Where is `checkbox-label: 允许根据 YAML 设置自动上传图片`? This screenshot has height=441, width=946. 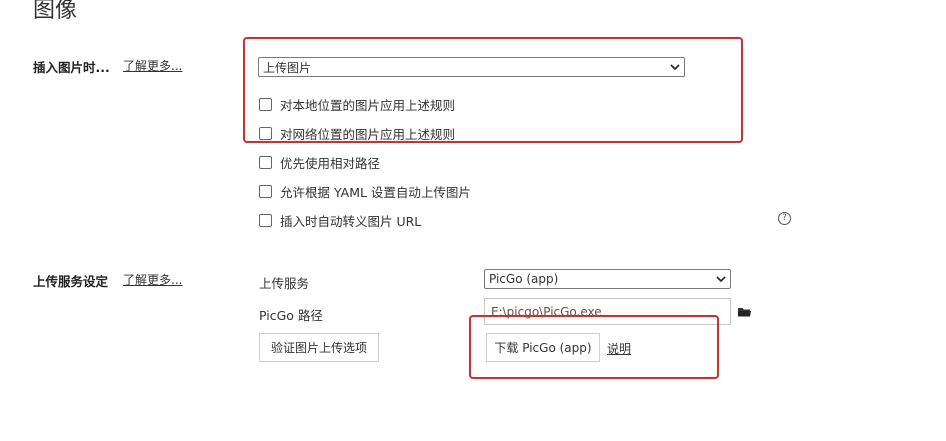
checkbox-label: 允许根据 YAML 设置自动上传图片 is located at coordinates (375, 192).